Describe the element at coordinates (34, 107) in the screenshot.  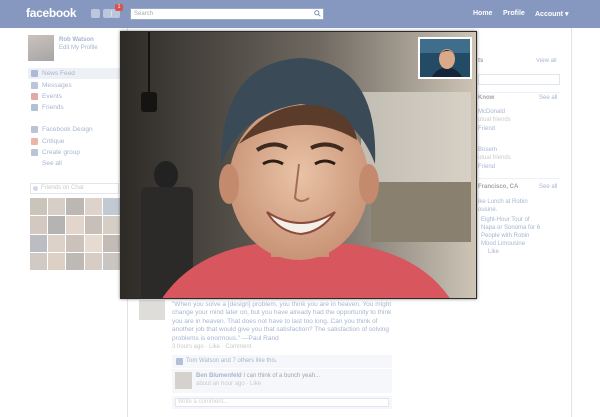
I see `friends-icon` at that location.